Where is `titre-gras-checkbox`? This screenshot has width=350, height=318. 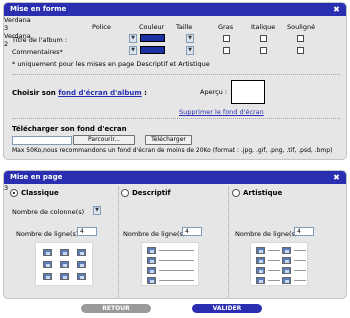
titre-gras-checkbox is located at coordinates (226, 38).